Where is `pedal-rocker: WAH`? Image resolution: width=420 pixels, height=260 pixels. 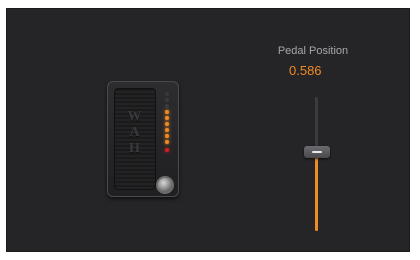
pedal-rocker: WAH is located at coordinates (135, 139).